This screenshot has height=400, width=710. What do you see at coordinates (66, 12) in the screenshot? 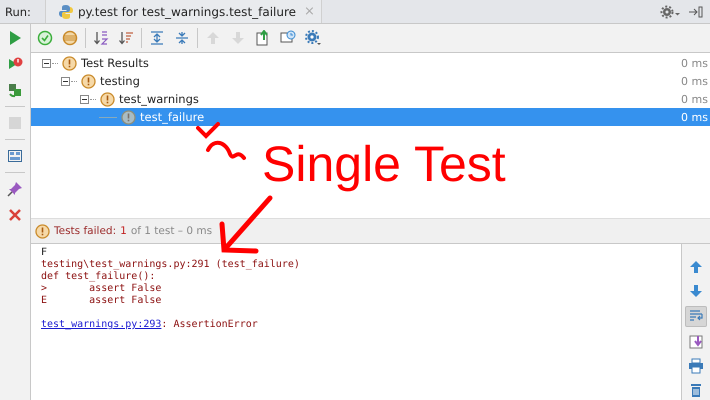
I see `python-icon` at bounding box center [66, 12].